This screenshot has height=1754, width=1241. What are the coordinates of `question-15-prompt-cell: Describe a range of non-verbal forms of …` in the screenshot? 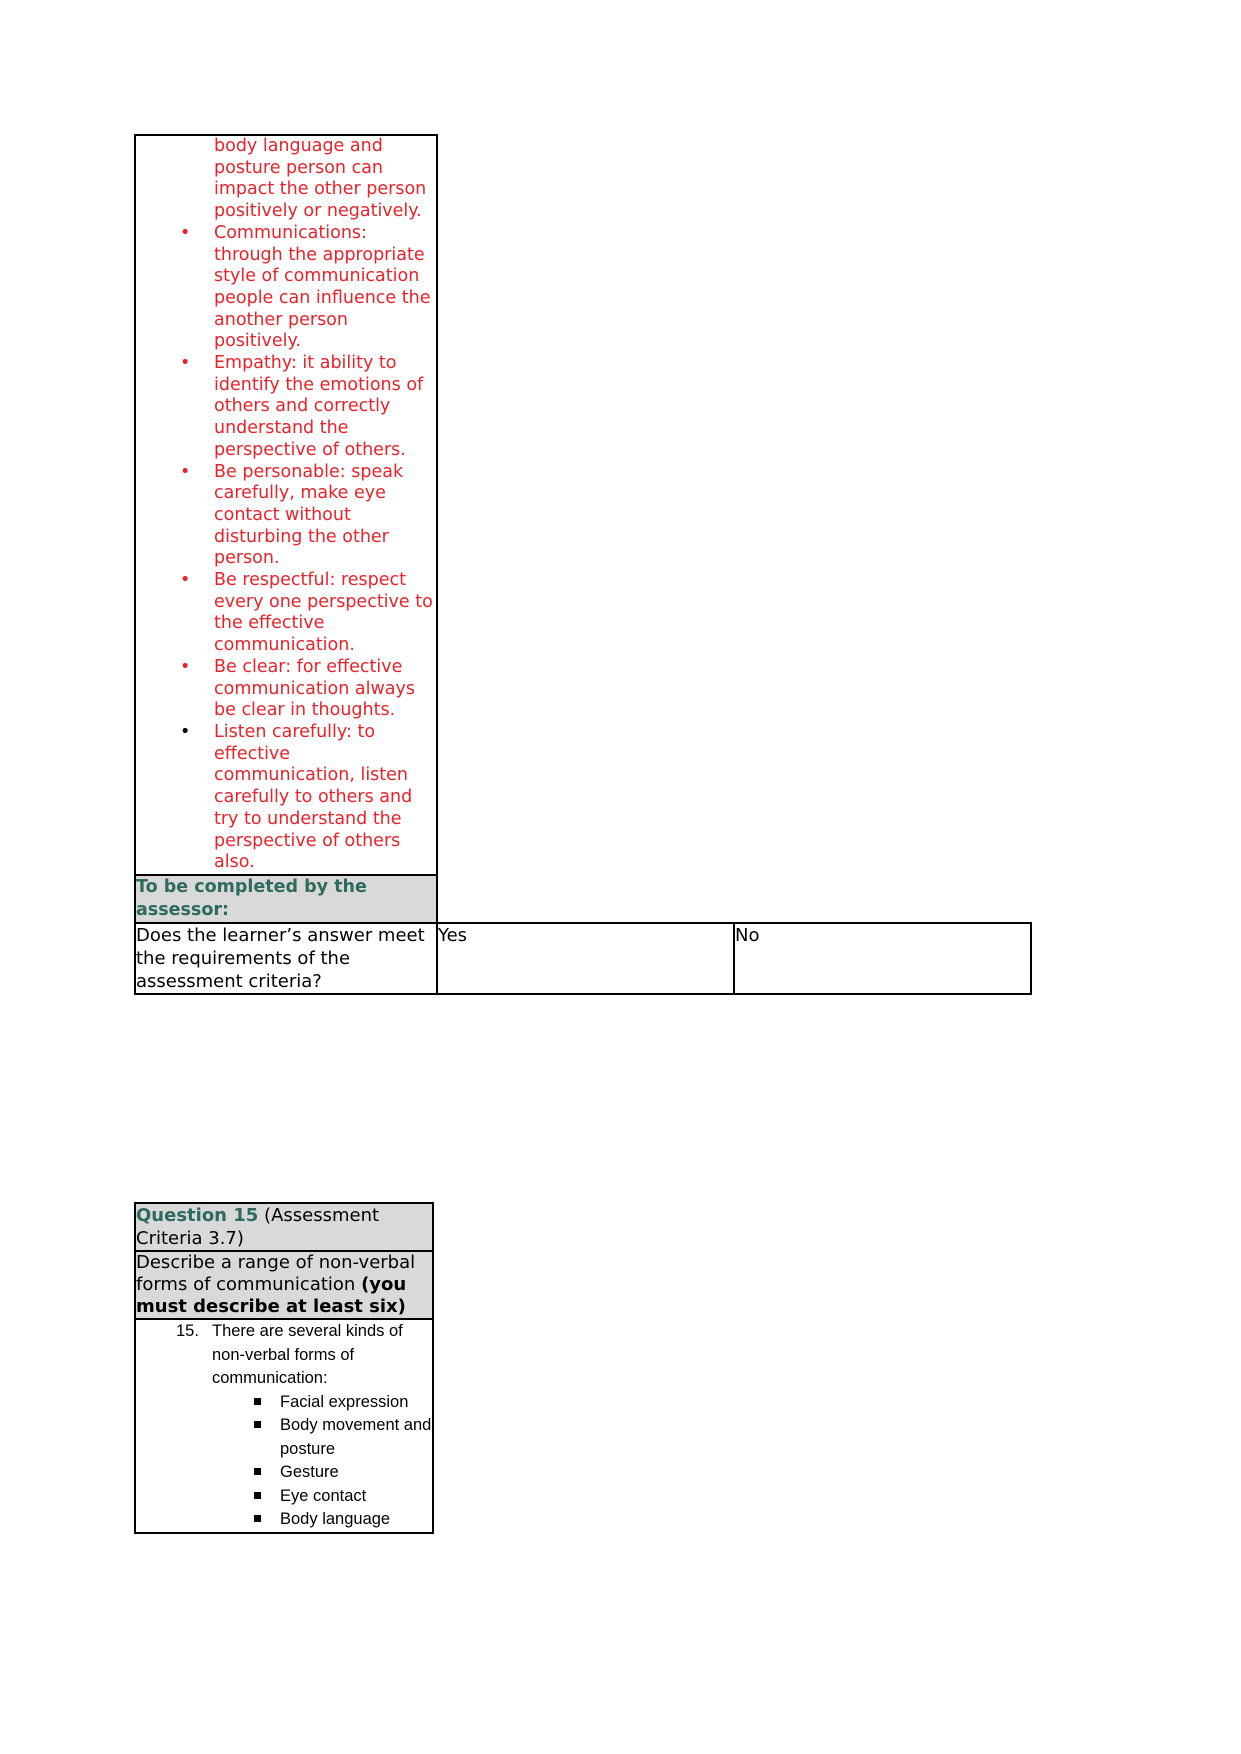 It's located at (284, 1285).